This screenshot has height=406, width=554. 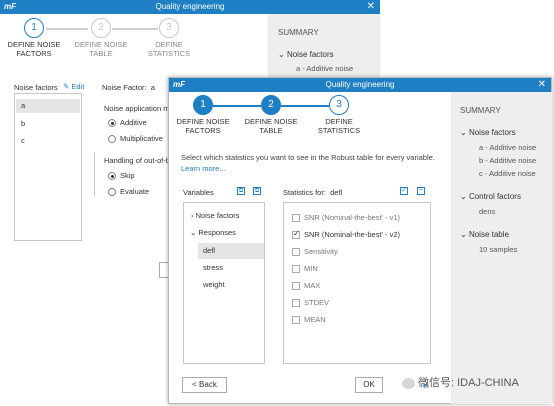 I want to click on evaluate-label: Evaluate, so click(x=135, y=191).